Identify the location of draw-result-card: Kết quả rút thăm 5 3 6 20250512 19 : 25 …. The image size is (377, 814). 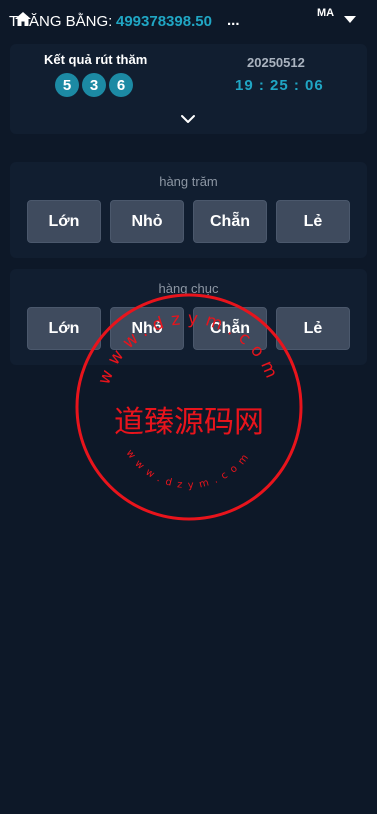
(188, 89).